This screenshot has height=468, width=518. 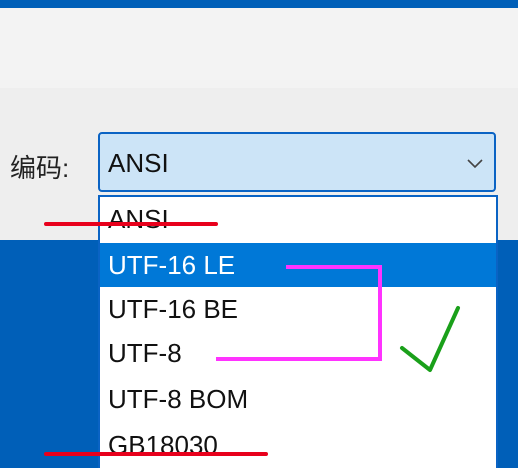 I want to click on option-utf-8-bom: UTF-8 BOM, so click(x=298, y=399).